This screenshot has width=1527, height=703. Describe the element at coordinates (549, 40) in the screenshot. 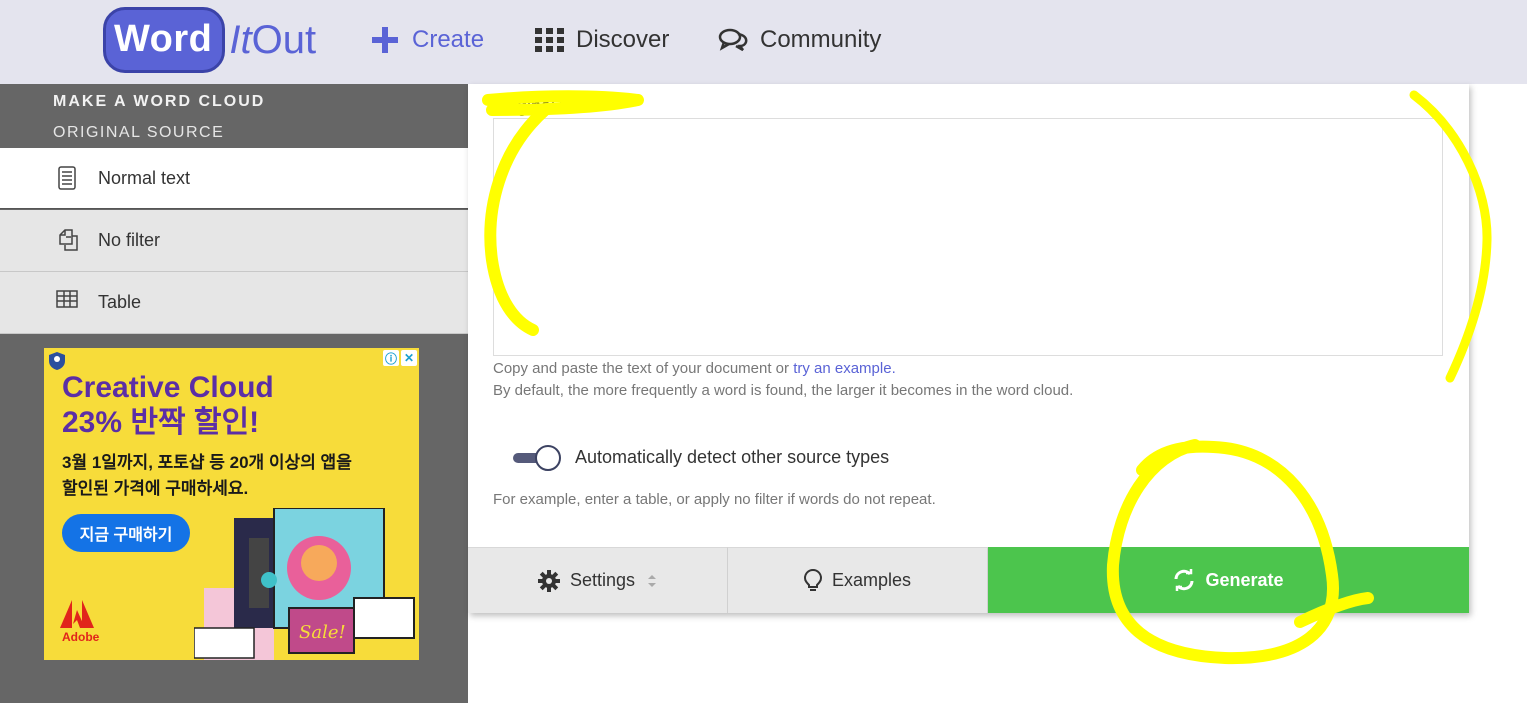

I see `grid-icon` at that location.